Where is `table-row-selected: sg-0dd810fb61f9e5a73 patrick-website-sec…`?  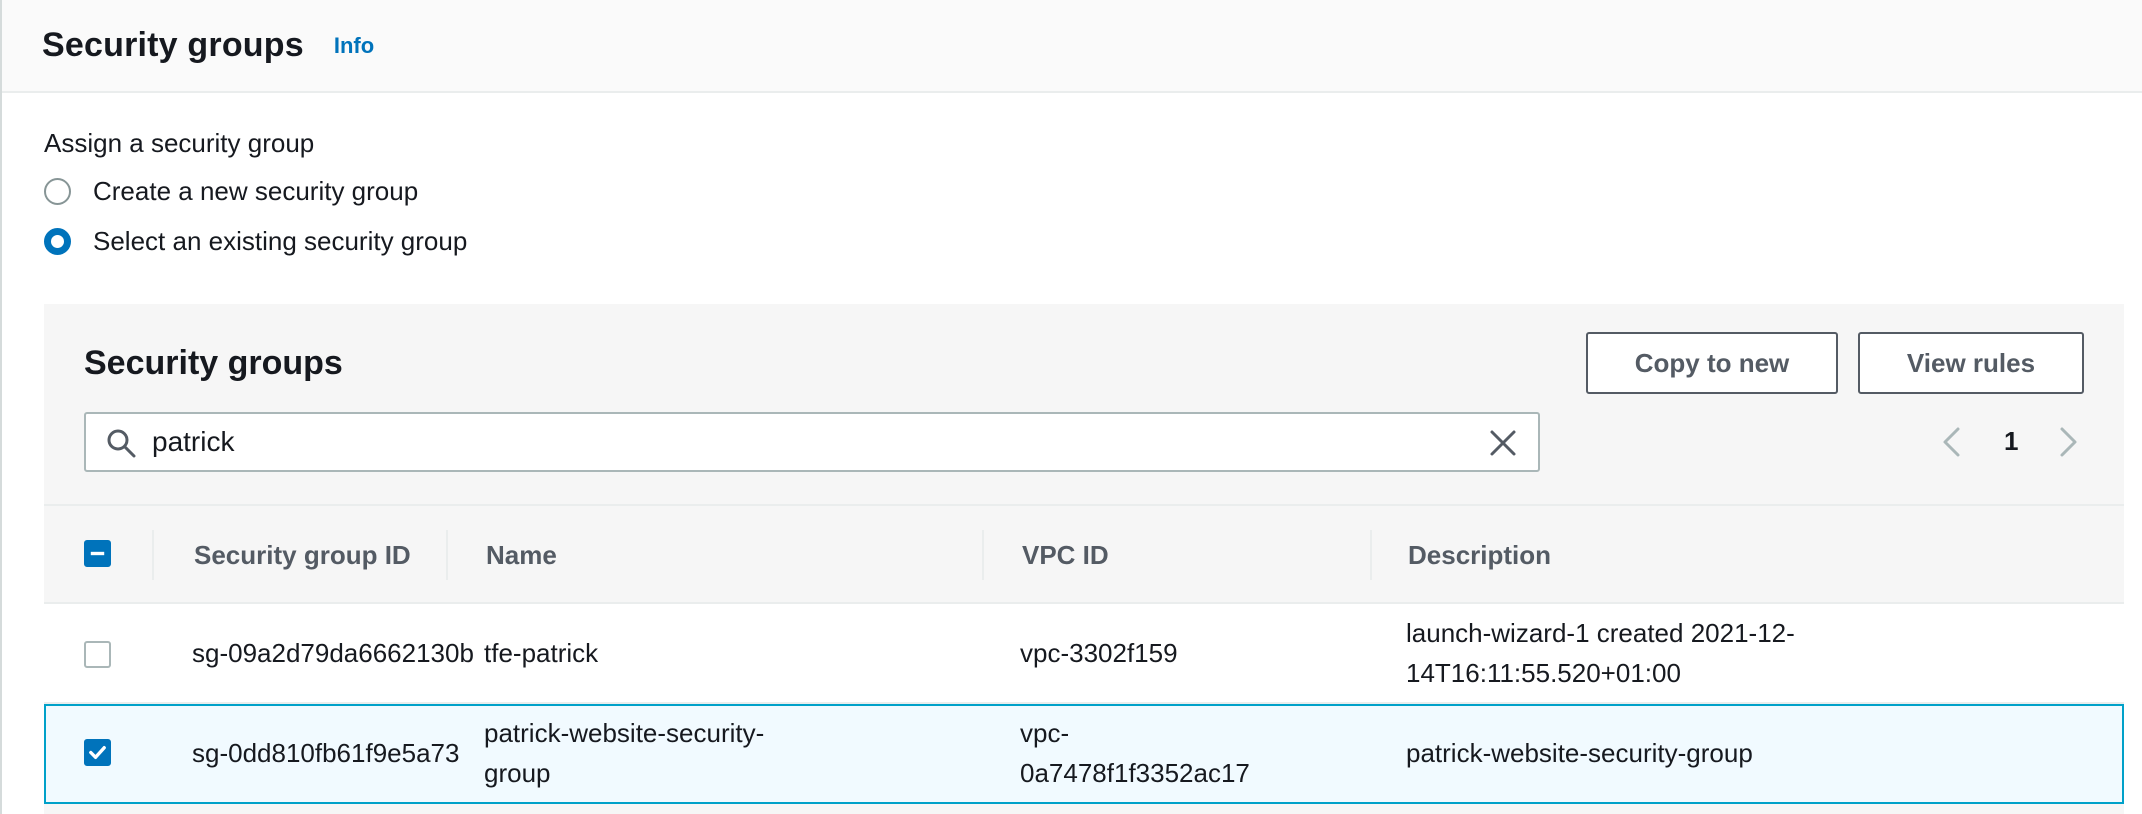
table-row-selected: sg-0dd810fb61f9e5a73 patrick-website-sec… is located at coordinates (1084, 754).